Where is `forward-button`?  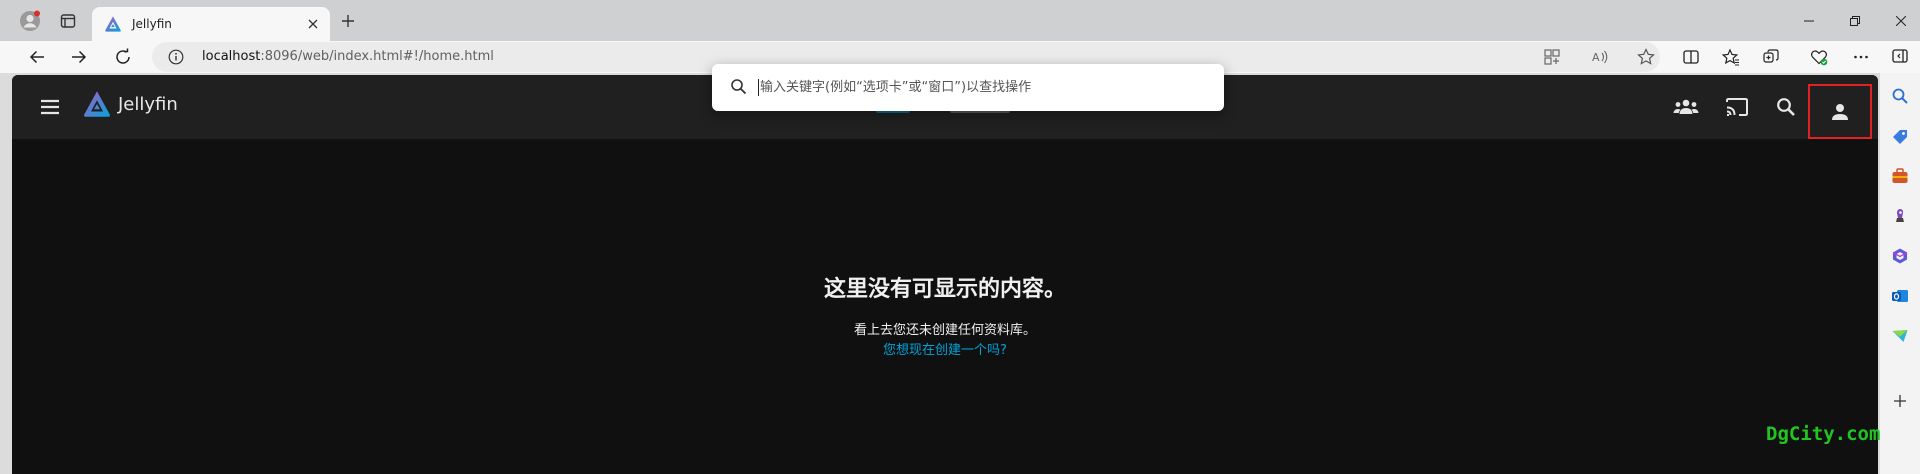
forward-button is located at coordinates (79, 57).